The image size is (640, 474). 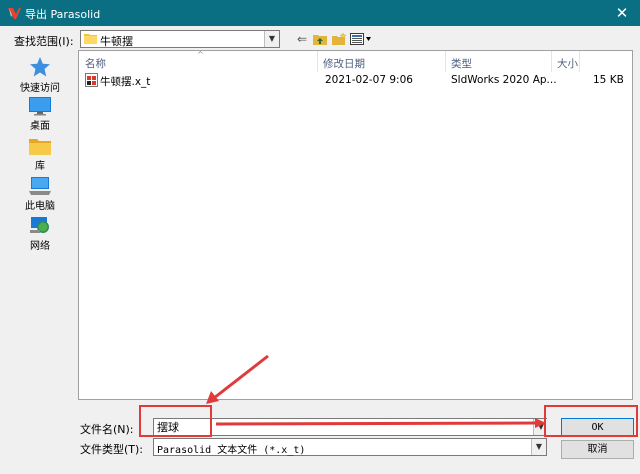 What do you see at coordinates (237, 379) in the screenshot?
I see `annotation-arrow-up` at bounding box center [237, 379].